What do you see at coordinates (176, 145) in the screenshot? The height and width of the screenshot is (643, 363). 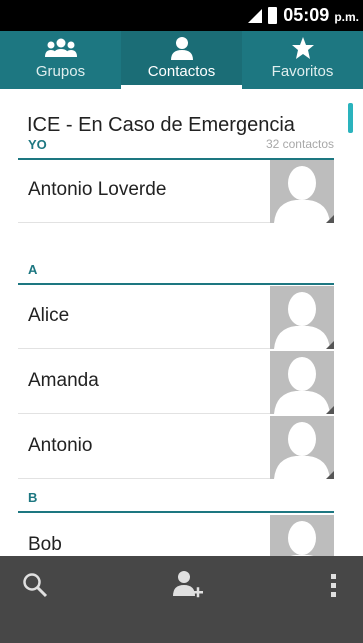 I see `section-header-yo: YO 32 contactos` at bounding box center [176, 145].